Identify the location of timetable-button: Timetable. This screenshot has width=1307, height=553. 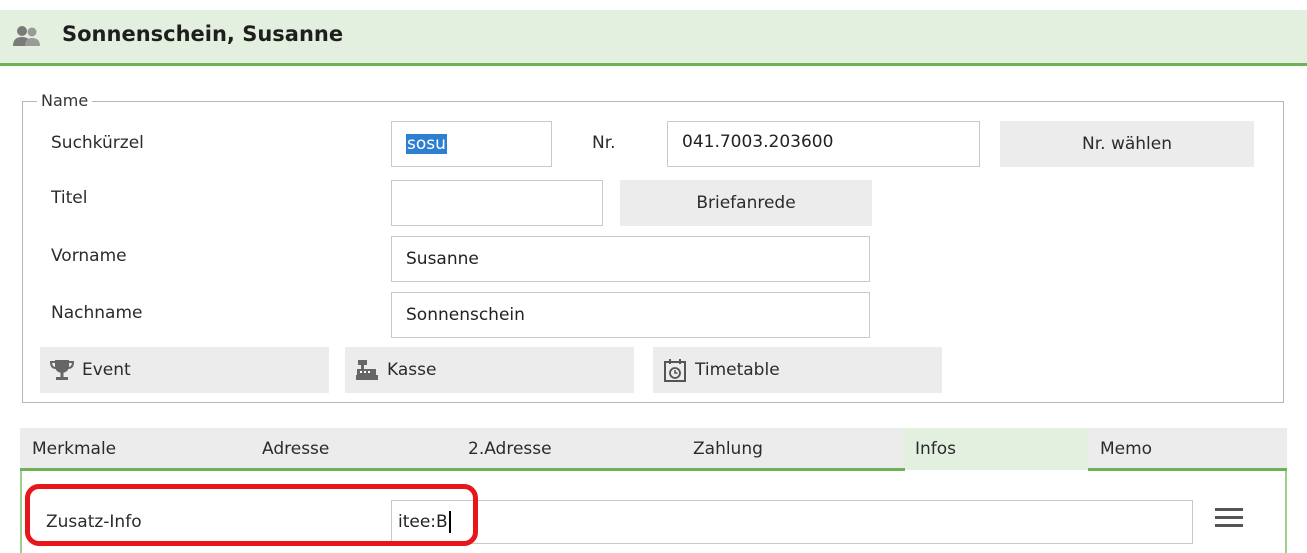
(797, 370).